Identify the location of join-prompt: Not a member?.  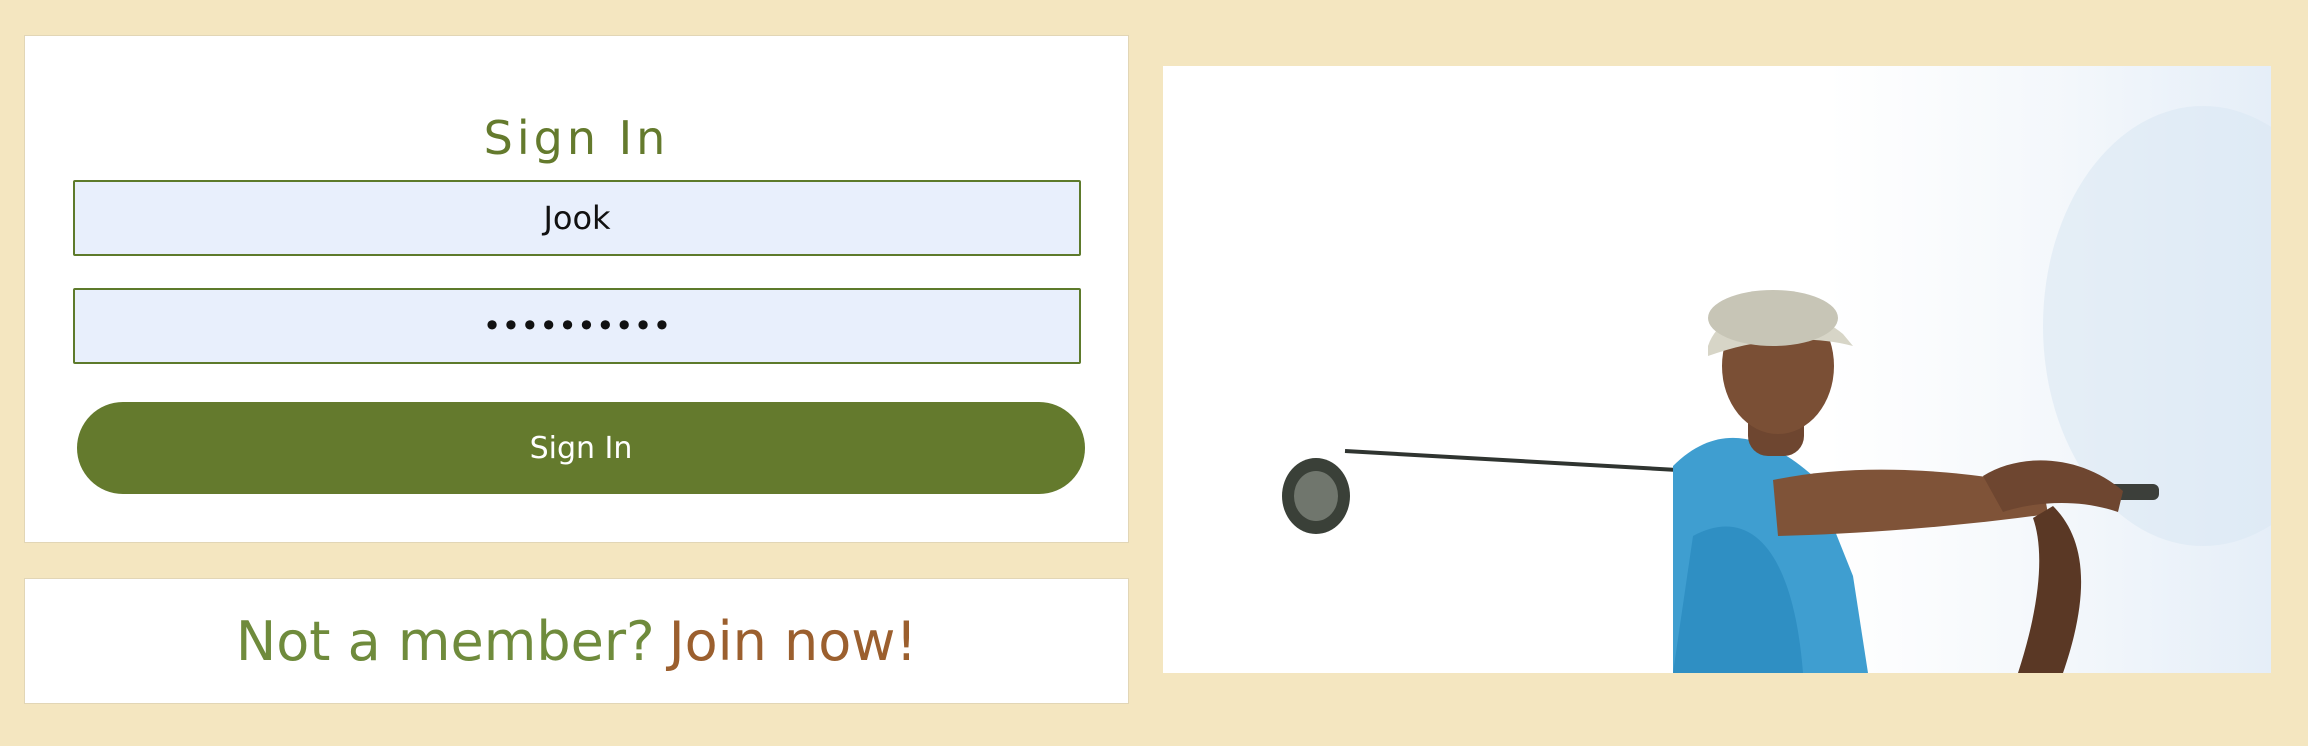
(445, 641).